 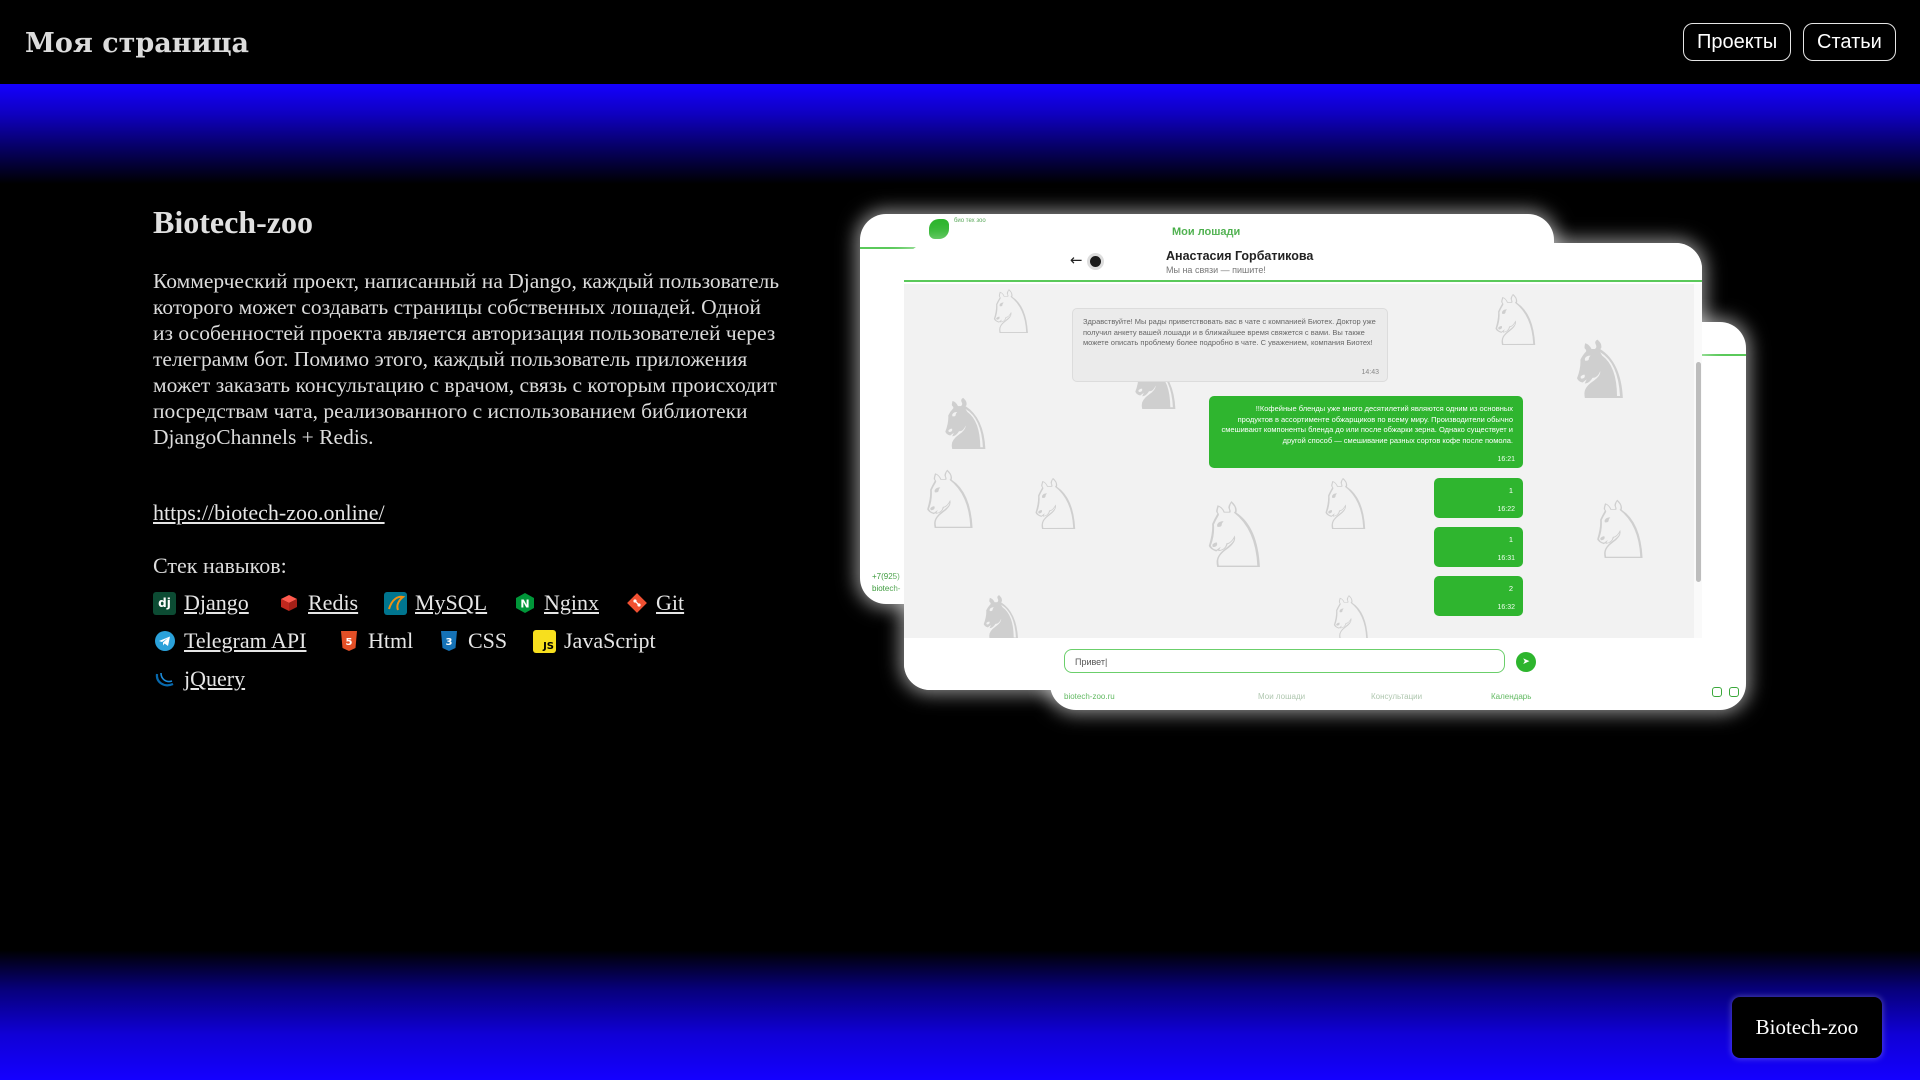 I want to click on skill-html: 5 Html, so click(x=375, y=641).